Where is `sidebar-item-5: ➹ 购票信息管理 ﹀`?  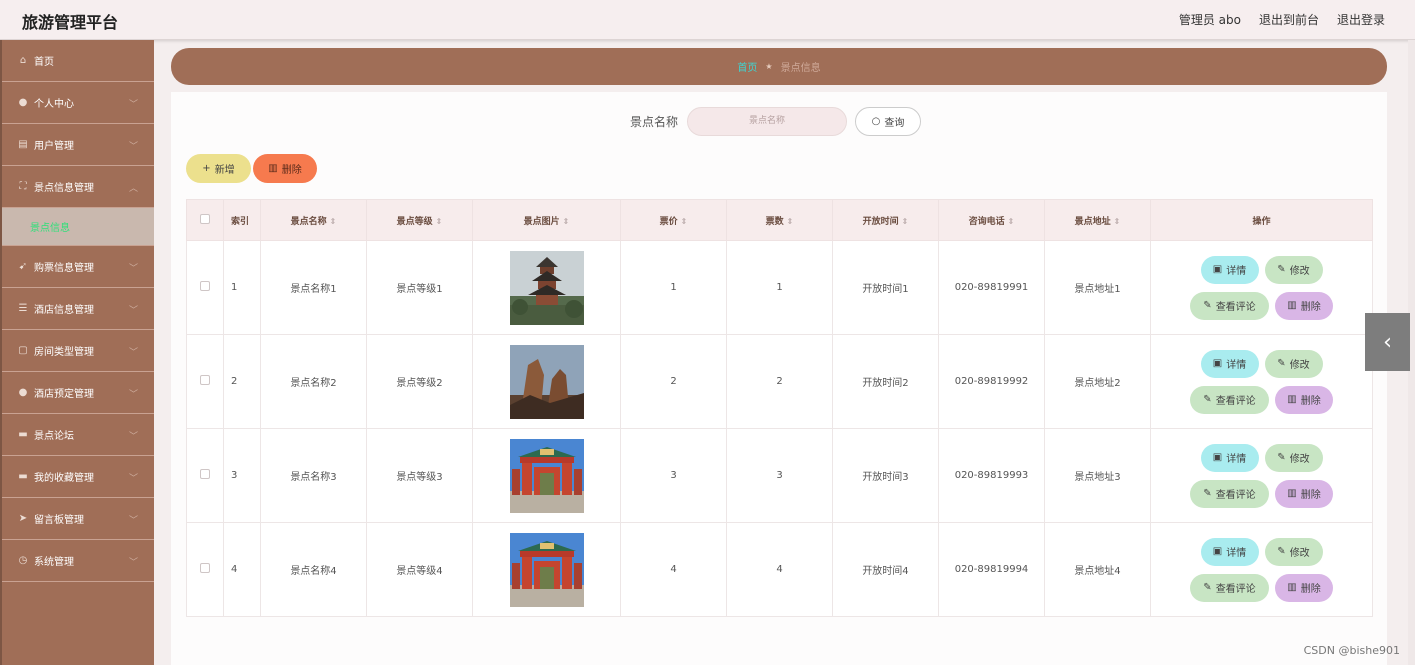 sidebar-item-5: ➹ 购票信息管理 ﹀ is located at coordinates (78, 267).